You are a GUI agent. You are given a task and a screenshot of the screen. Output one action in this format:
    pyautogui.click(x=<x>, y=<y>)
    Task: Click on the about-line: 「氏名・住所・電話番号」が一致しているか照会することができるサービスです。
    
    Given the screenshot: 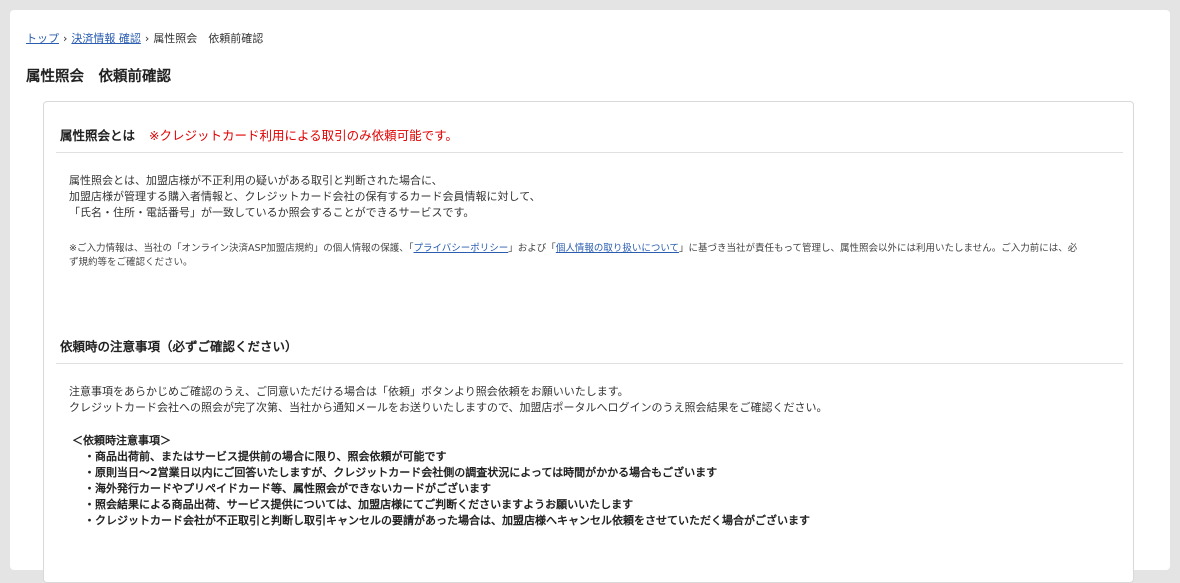 What is the action you would take?
    pyautogui.click(x=272, y=212)
    